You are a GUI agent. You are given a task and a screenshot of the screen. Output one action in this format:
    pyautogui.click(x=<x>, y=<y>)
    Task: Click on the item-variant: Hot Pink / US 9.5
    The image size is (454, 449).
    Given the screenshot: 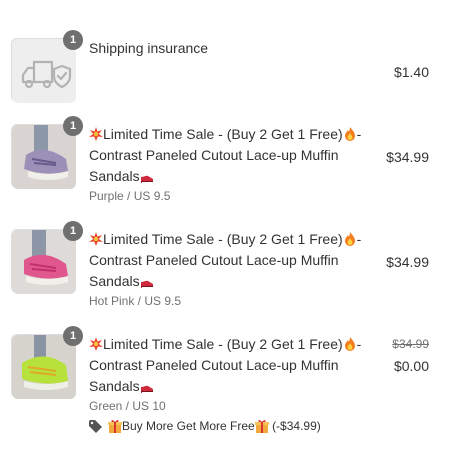 What is the action you would take?
    pyautogui.click(x=135, y=301)
    